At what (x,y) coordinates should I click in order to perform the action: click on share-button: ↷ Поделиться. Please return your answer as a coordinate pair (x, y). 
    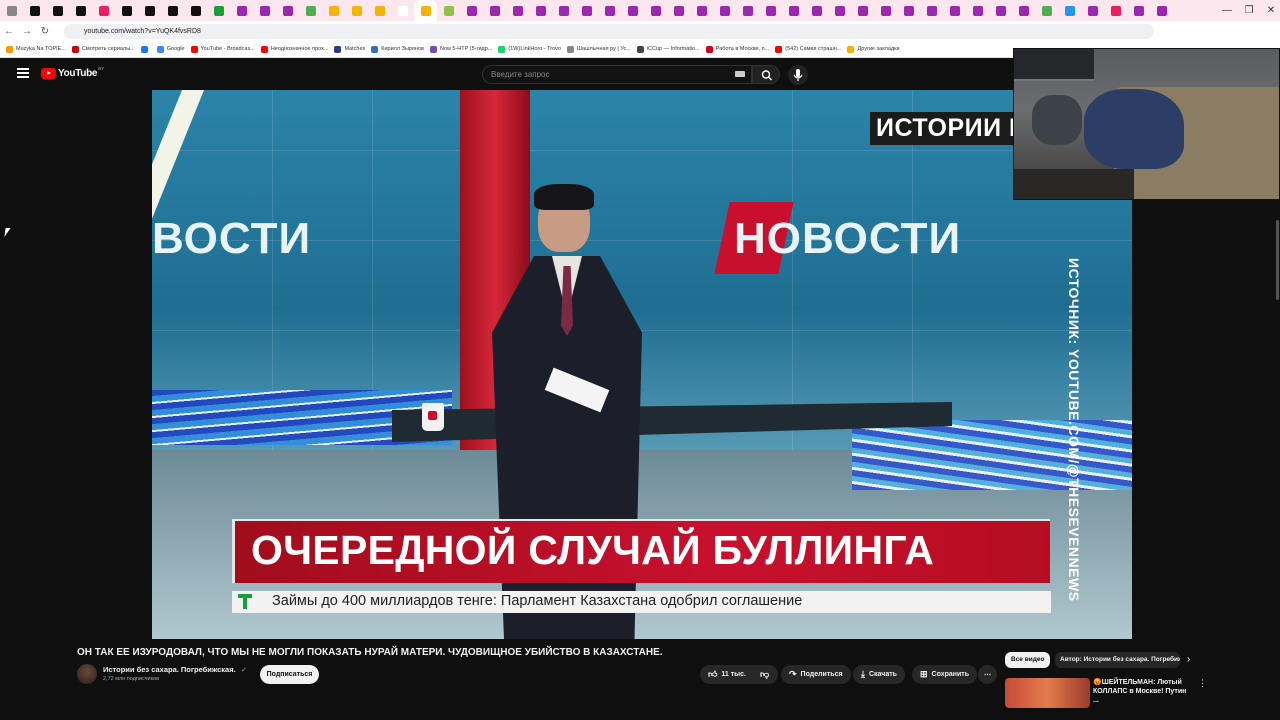
    Looking at the image, I should click on (816, 674).